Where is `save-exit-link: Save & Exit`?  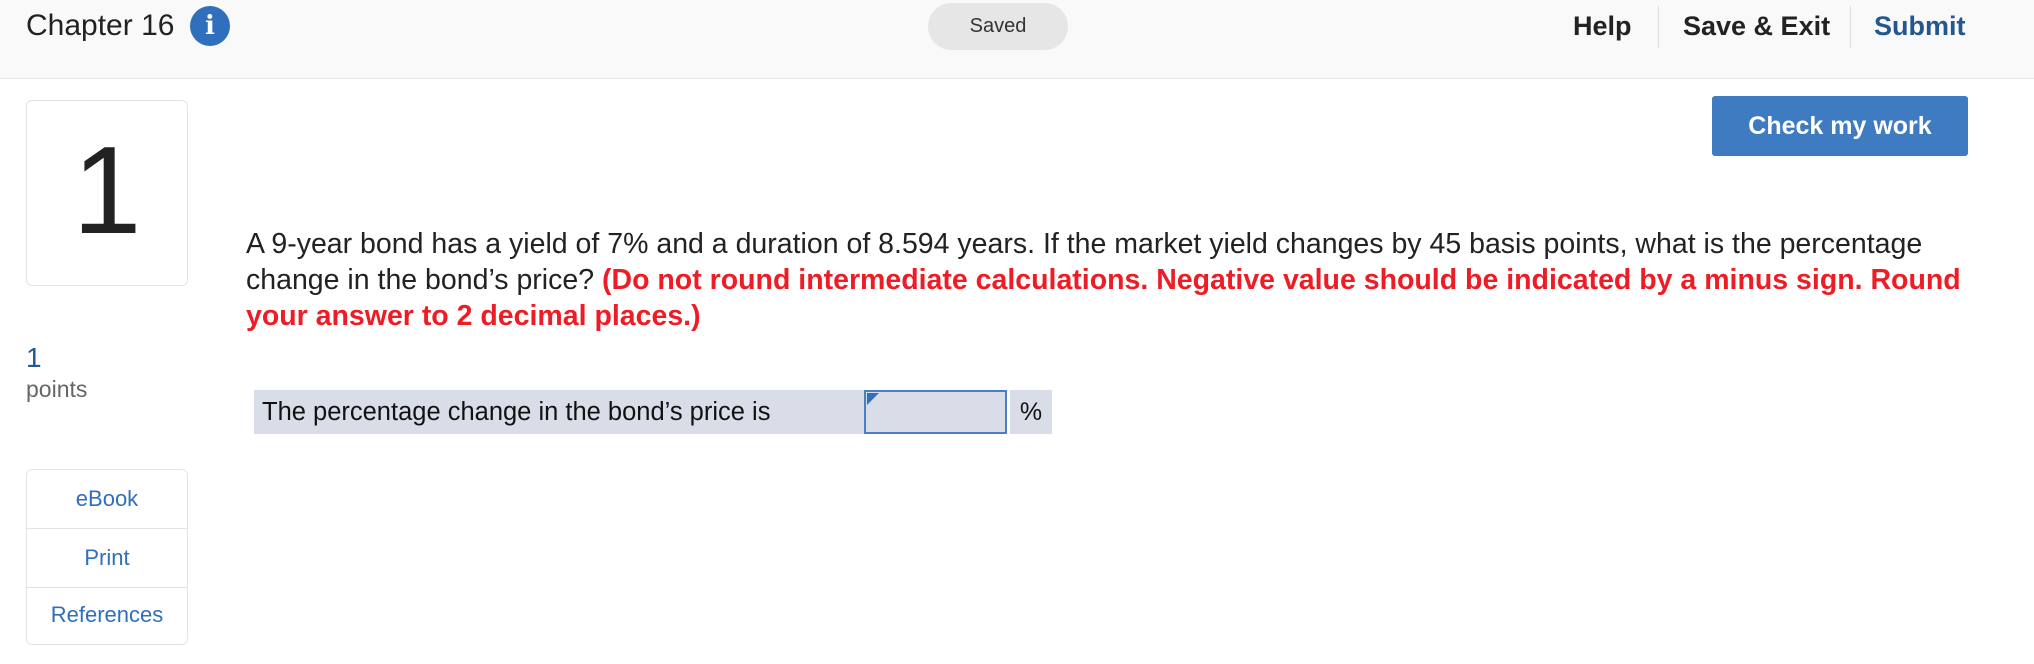 save-exit-link: Save & Exit is located at coordinates (1756, 26).